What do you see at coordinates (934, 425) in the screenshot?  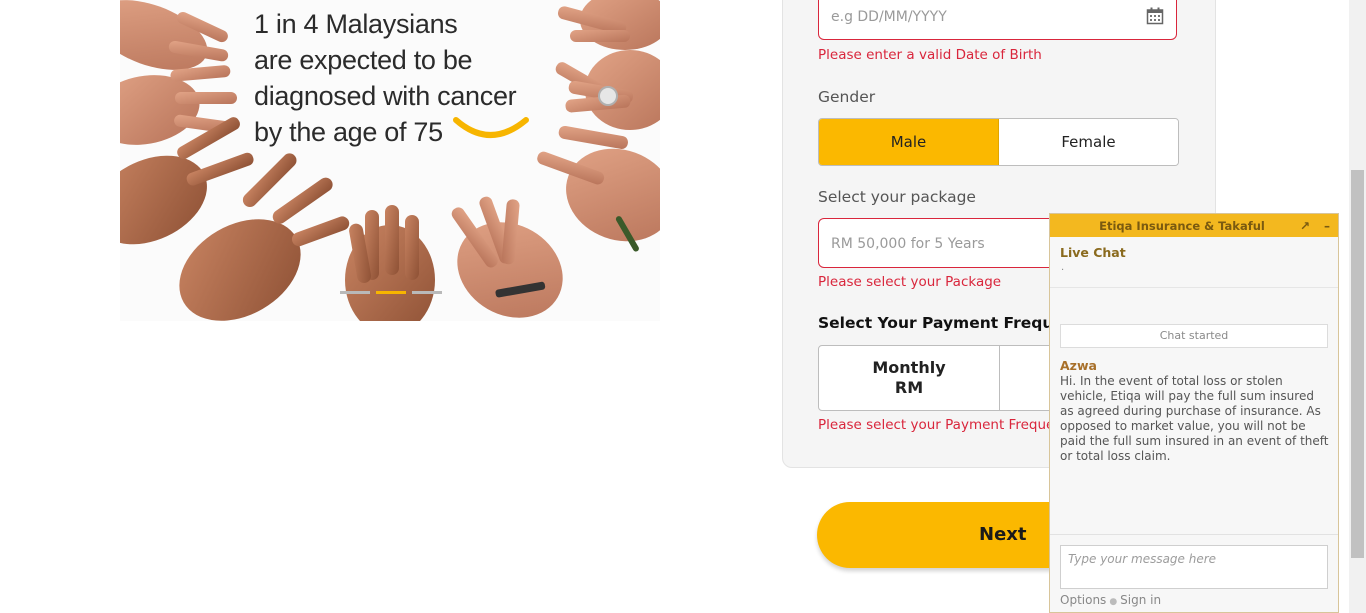 I see `frequency-error: Please select your Payment Frequency` at bounding box center [934, 425].